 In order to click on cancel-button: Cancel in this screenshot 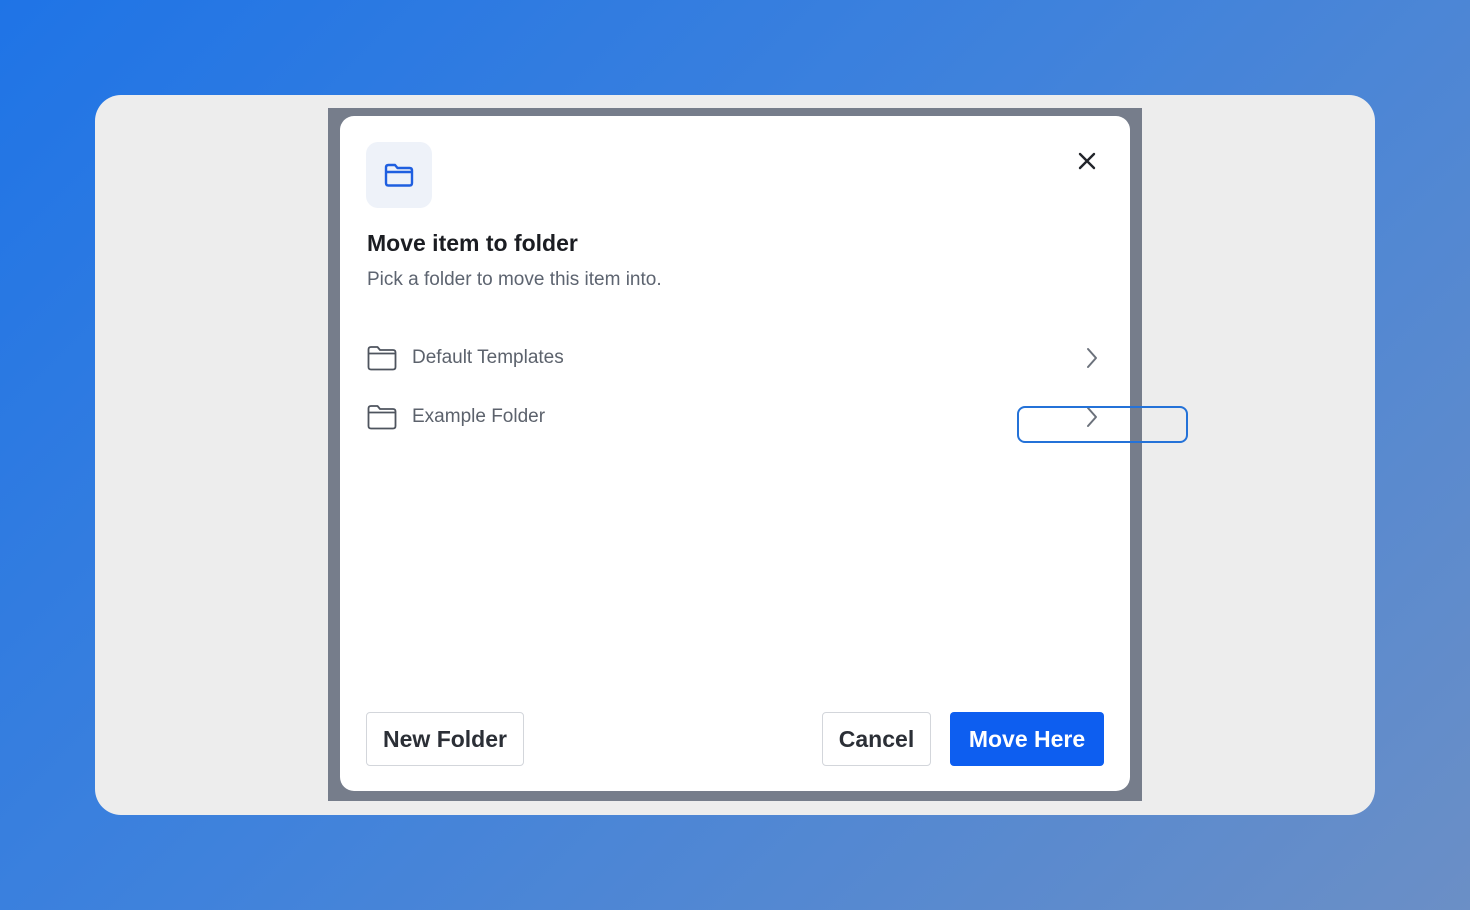, I will do `click(876, 739)`.